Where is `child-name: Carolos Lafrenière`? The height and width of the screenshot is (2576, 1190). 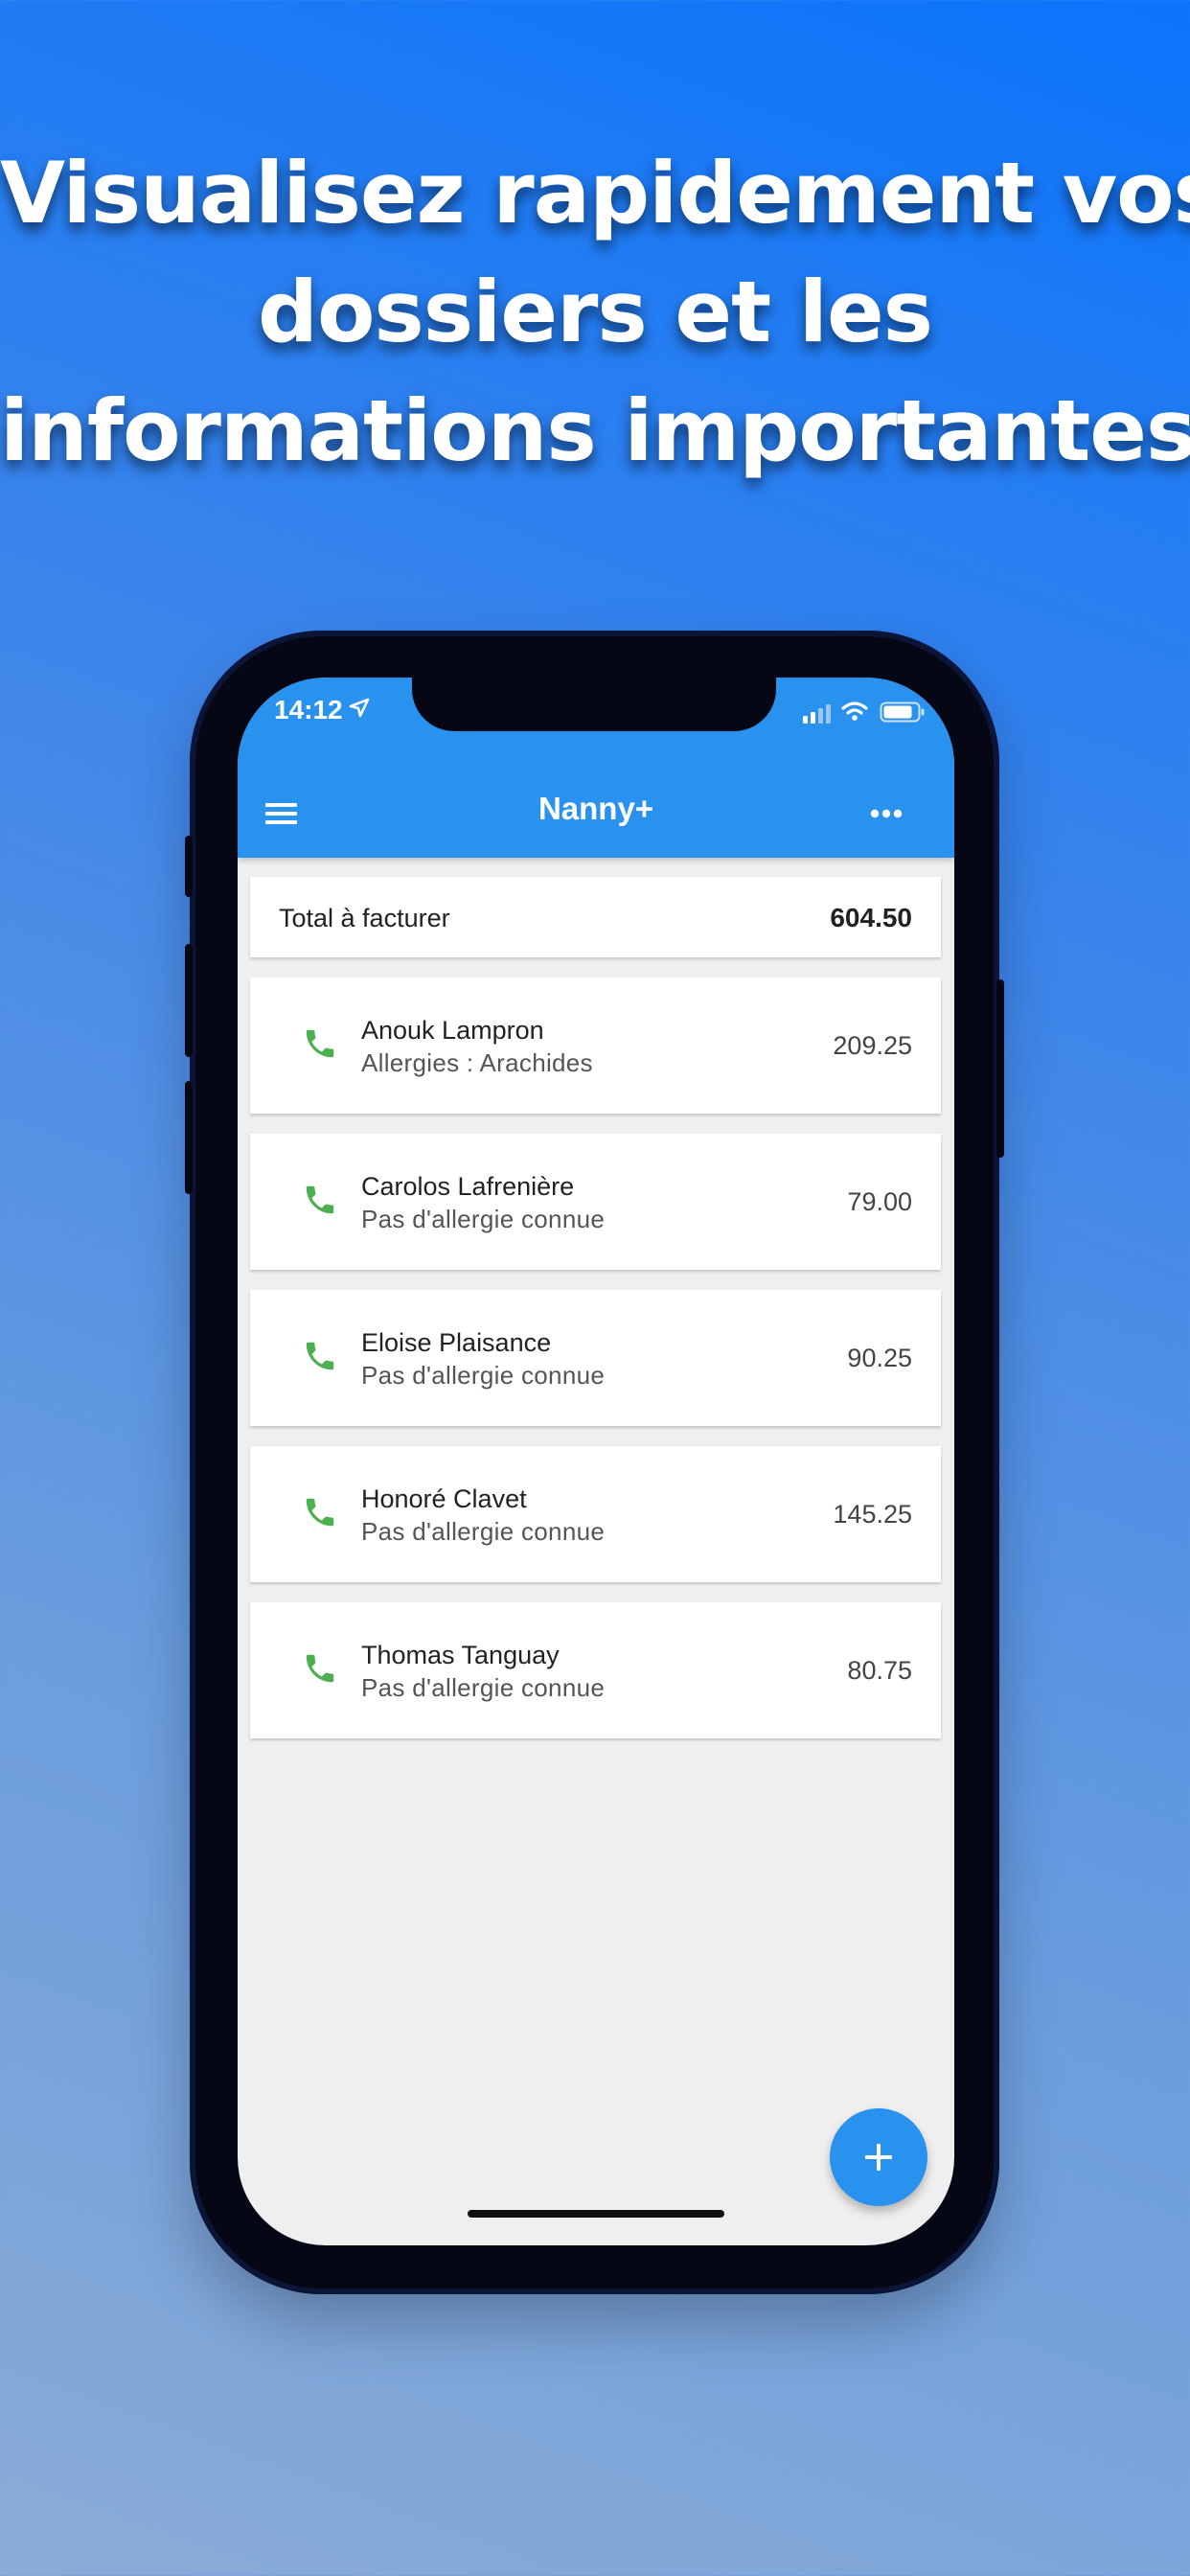 child-name: Carolos Lafrenière is located at coordinates (468, 1186).